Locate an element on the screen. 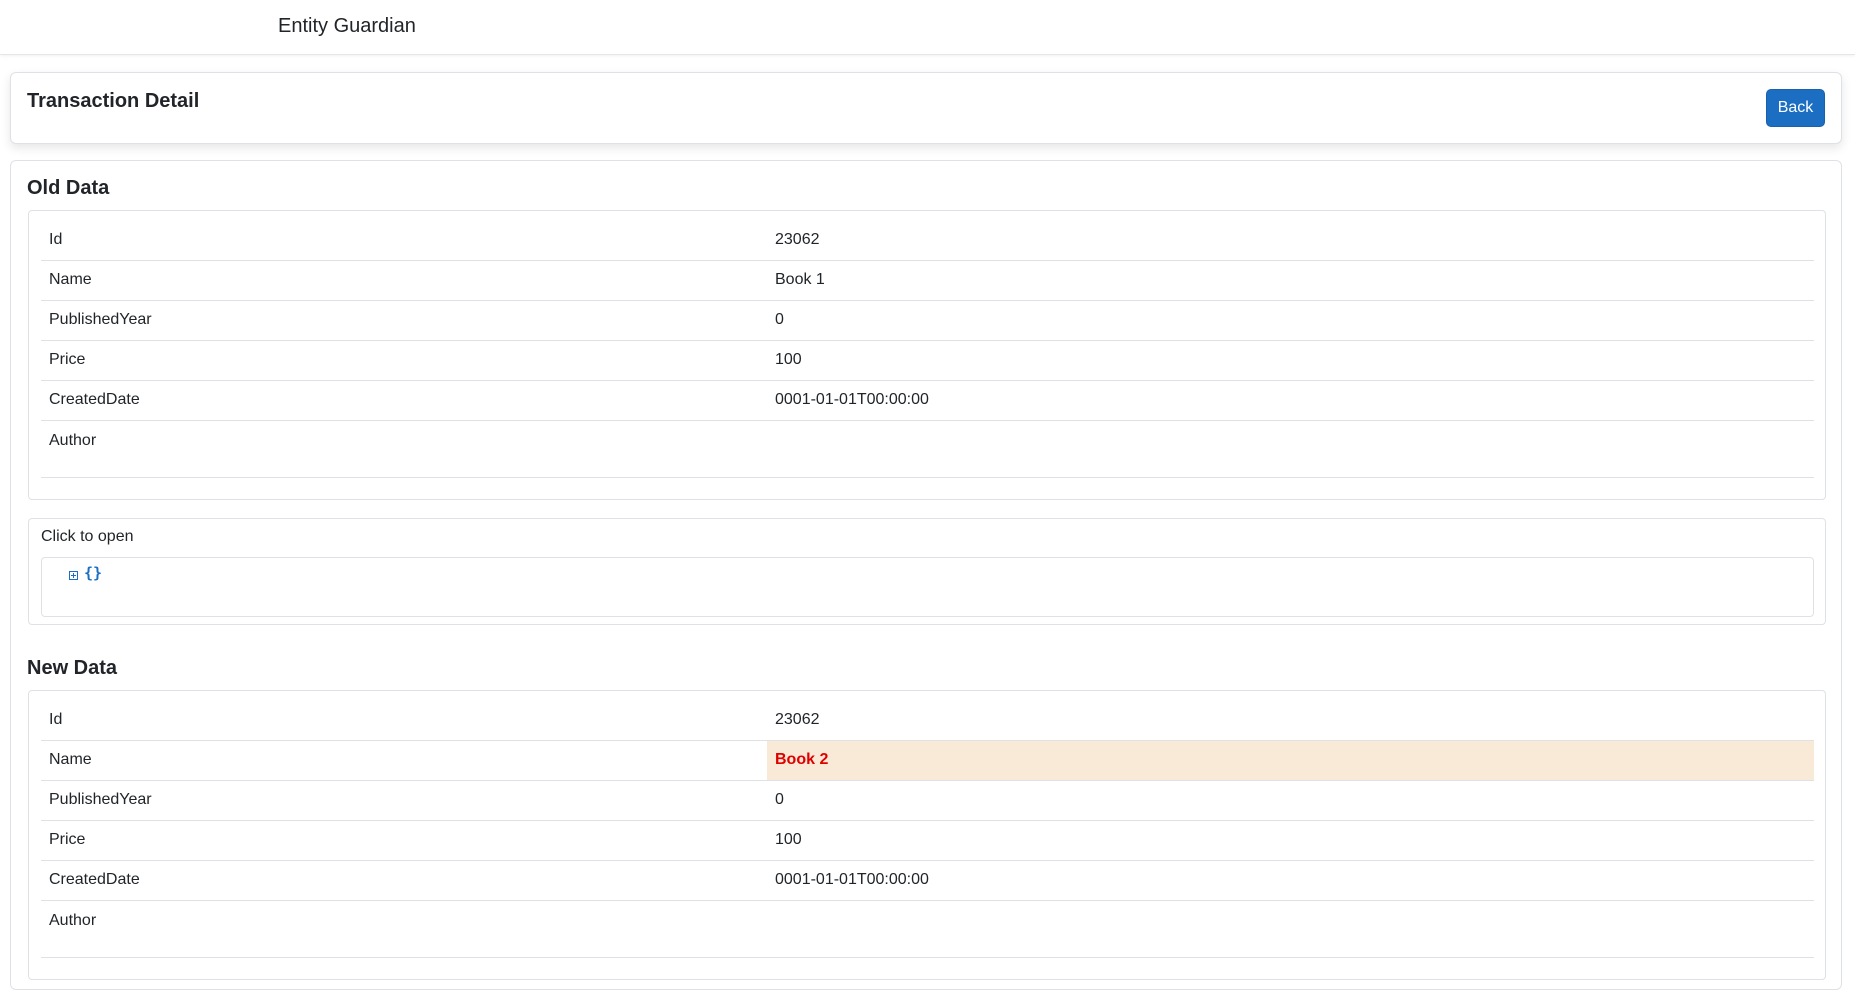 The width and height of the screenshot is (1855, 990). json-root-node: {} is located at coordinates (93, 573).